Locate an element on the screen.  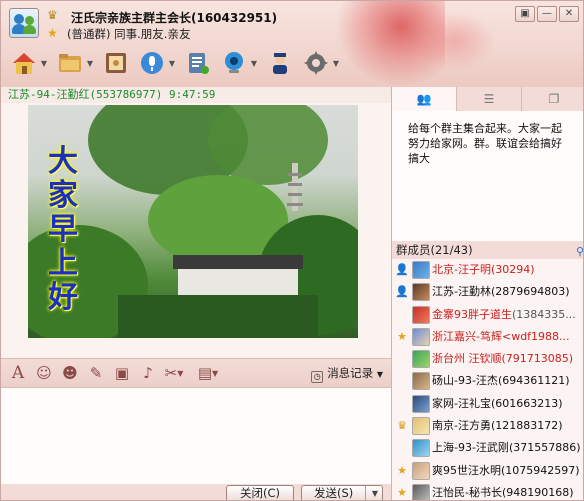
minimize-button: — is located at coordinates (547, 14).